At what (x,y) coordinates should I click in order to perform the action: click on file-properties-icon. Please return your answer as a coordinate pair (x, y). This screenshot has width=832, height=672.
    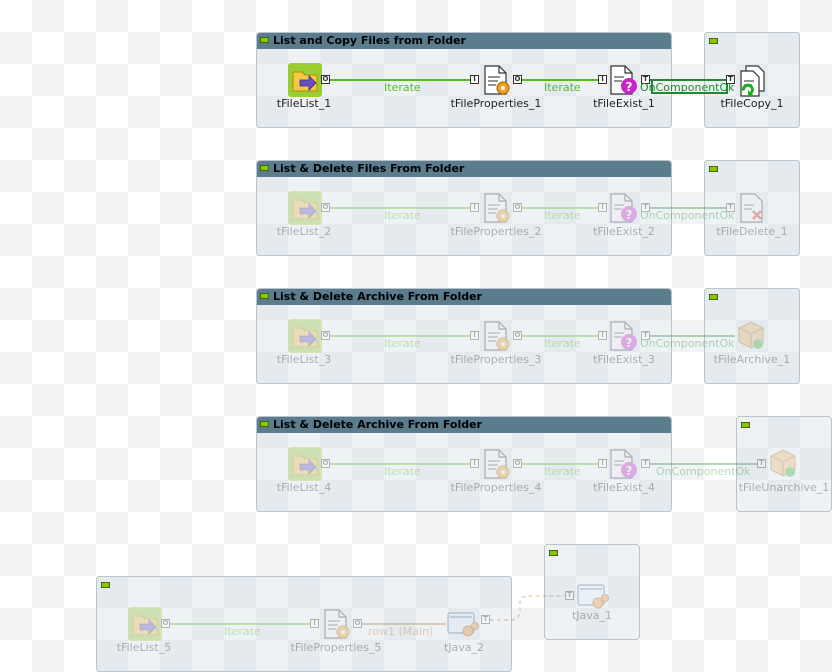
    Looking at the image, I should click on (335, 624).